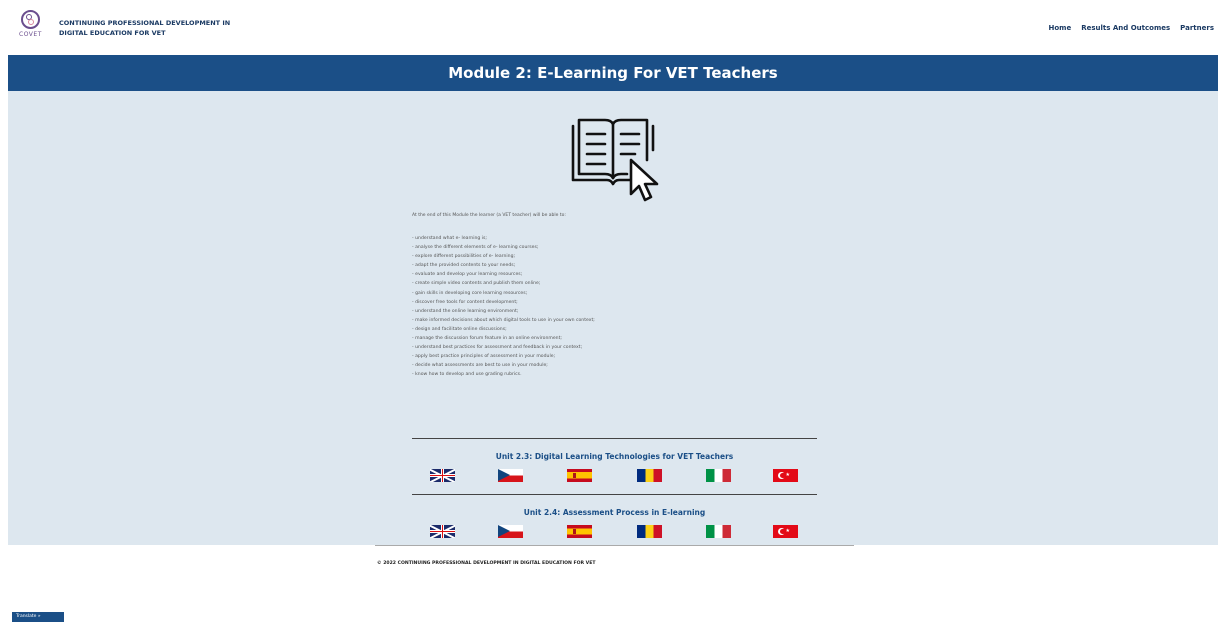  I want to click on translate-button: Translate », so click(38, 617).